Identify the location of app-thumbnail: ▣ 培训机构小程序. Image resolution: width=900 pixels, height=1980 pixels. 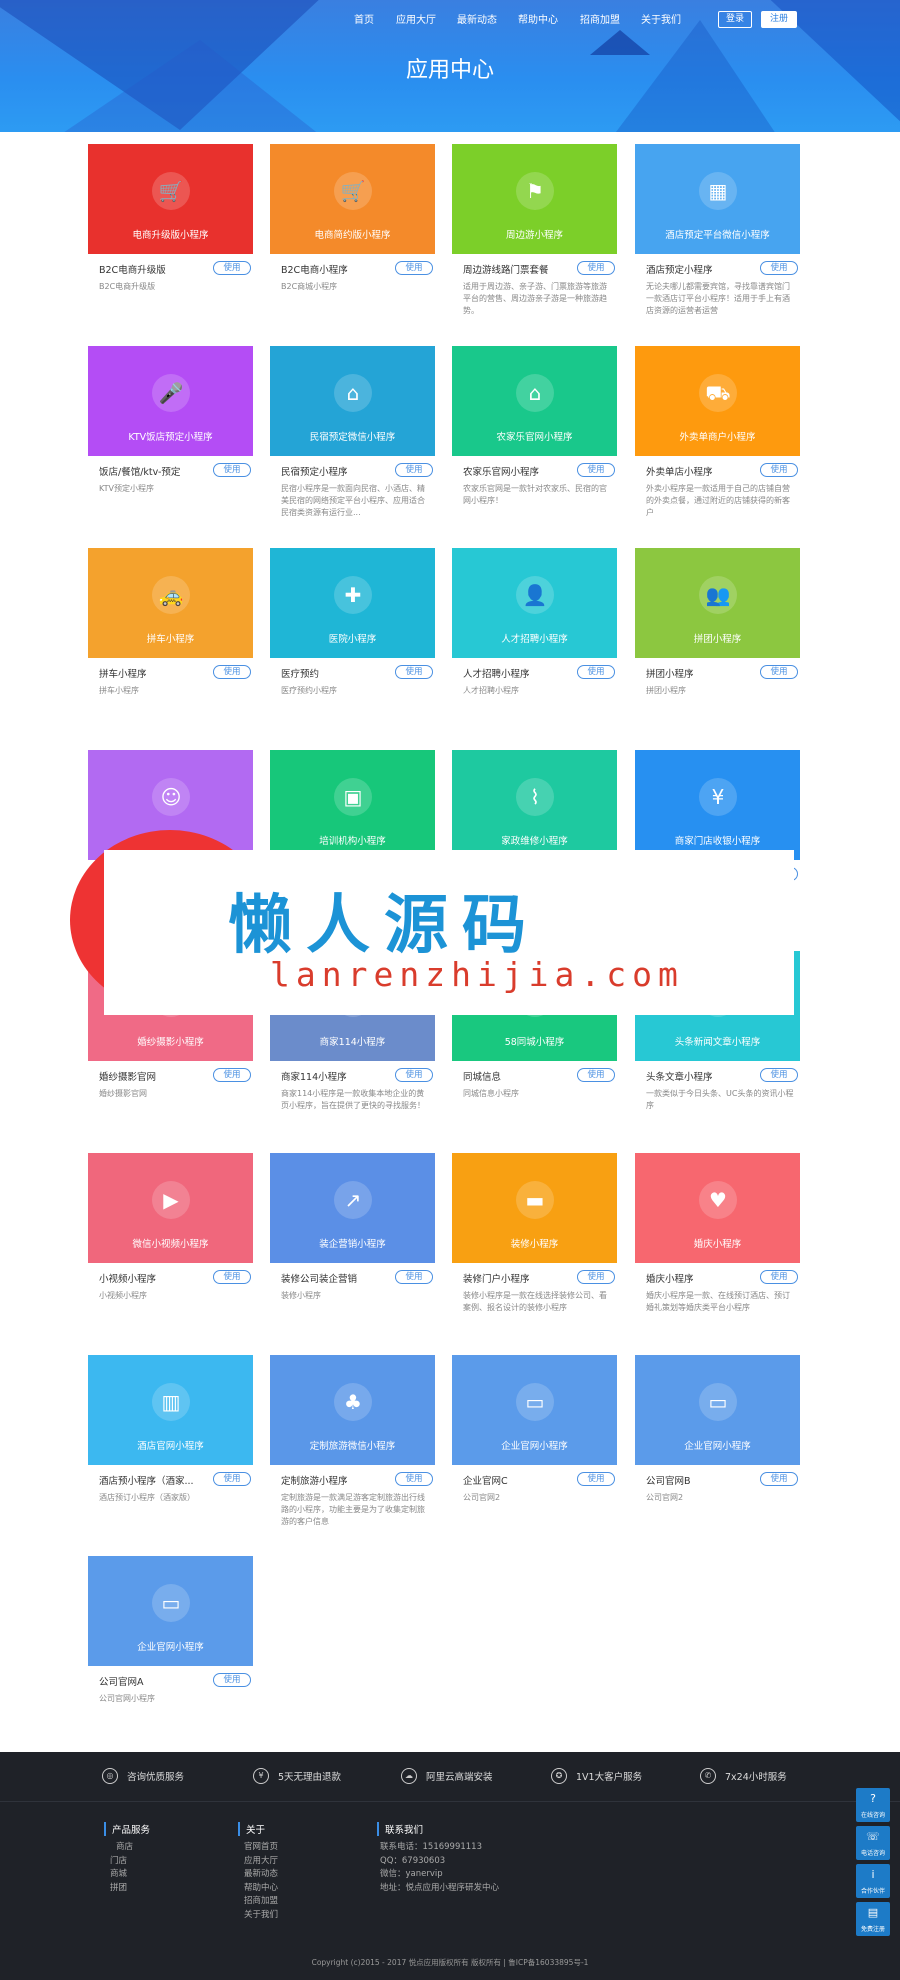
(352, 805).